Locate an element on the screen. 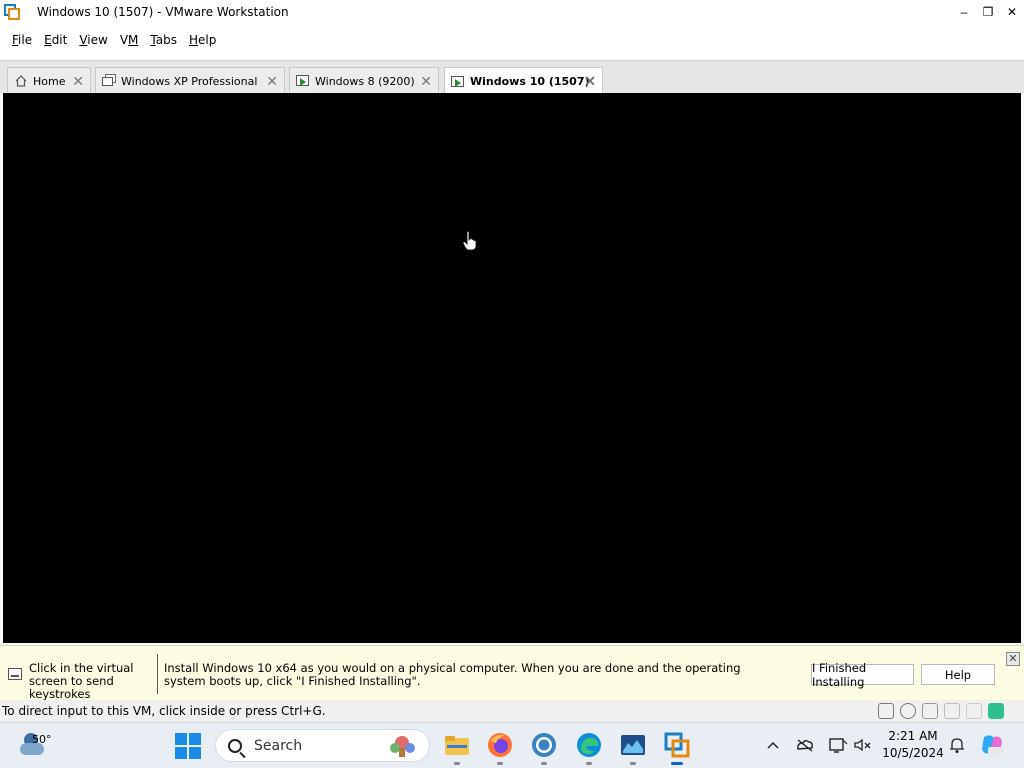 The height and width of the screenshot is (768, 1024). search-label: Search is located at coordinates (278, 745).